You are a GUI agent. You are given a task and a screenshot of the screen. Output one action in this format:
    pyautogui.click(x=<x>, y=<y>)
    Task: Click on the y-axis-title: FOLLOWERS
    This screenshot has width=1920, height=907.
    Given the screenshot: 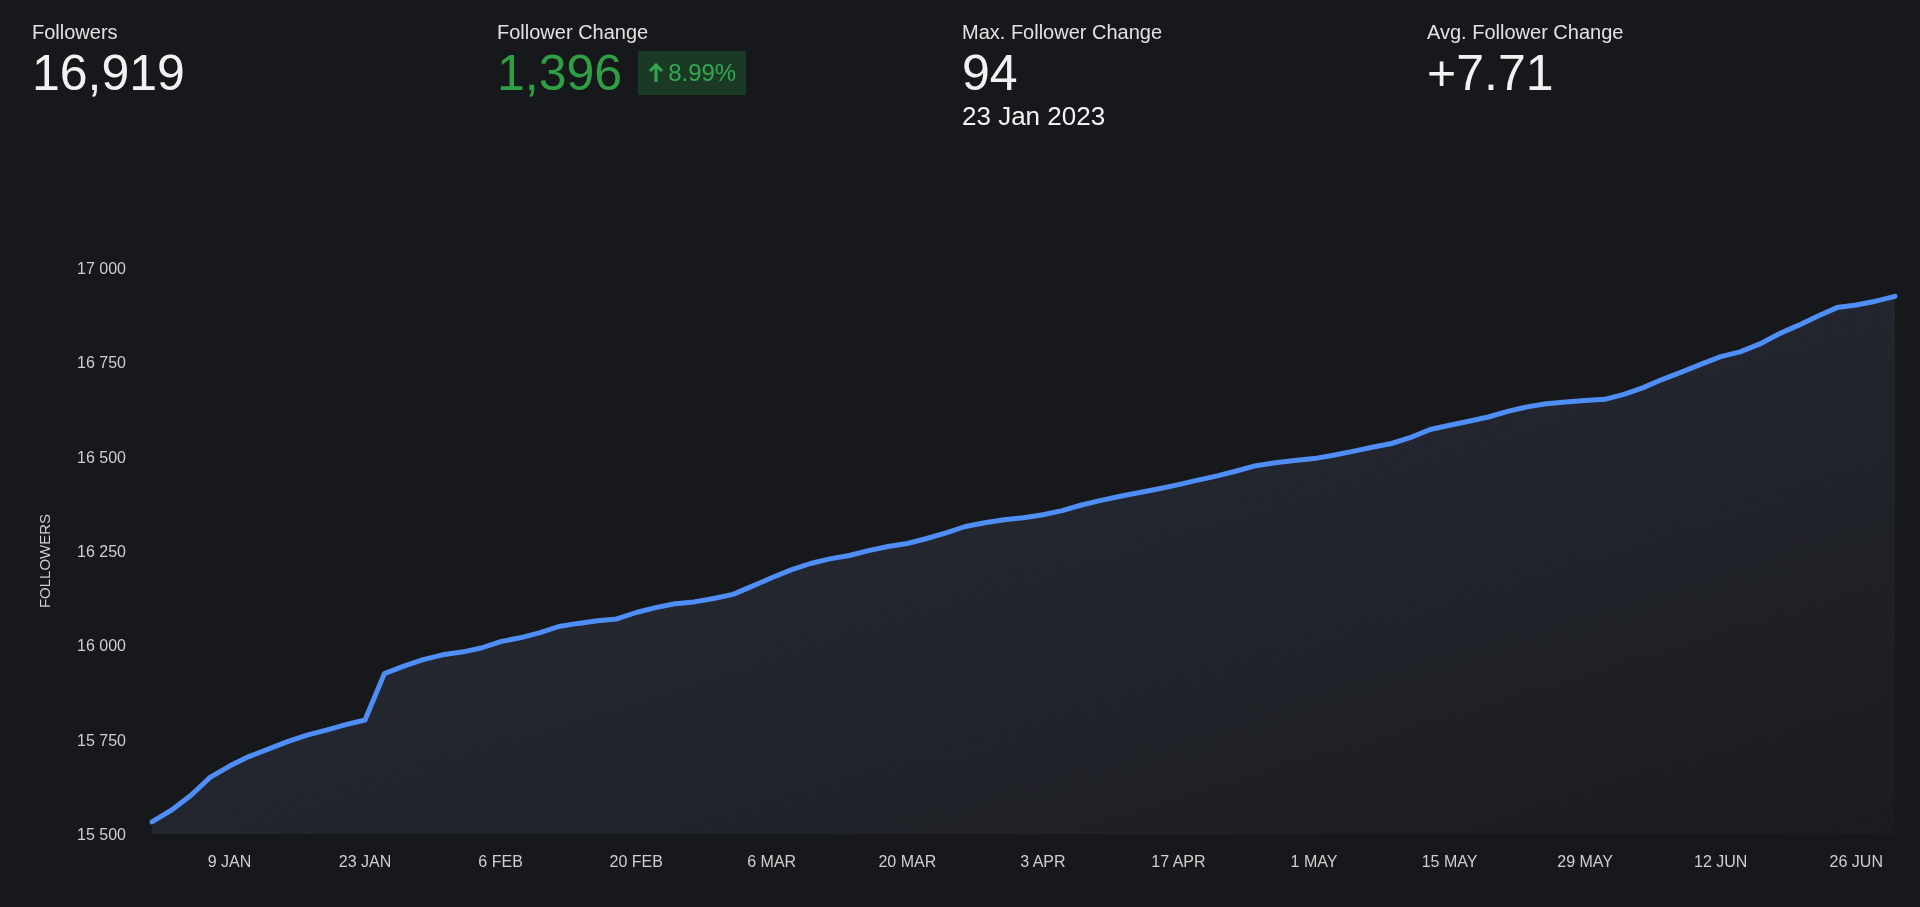 What is the action you would take?
    pyautogui.click(x=44, y=561)
    